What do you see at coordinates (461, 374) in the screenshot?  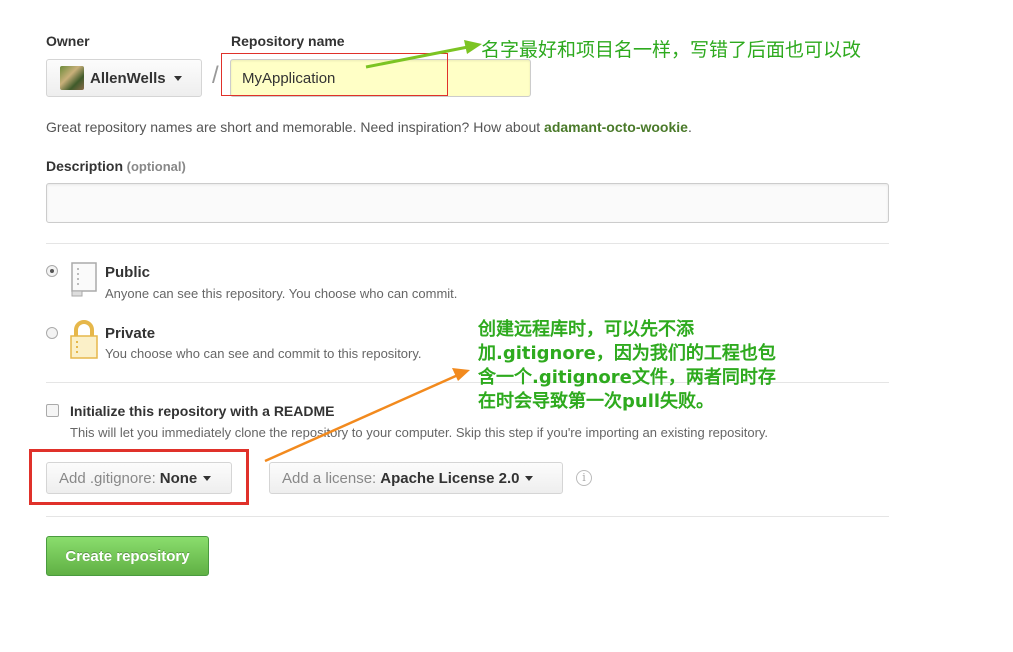 I see `gitignore-arrow-head` at bounding box center [461, 374].